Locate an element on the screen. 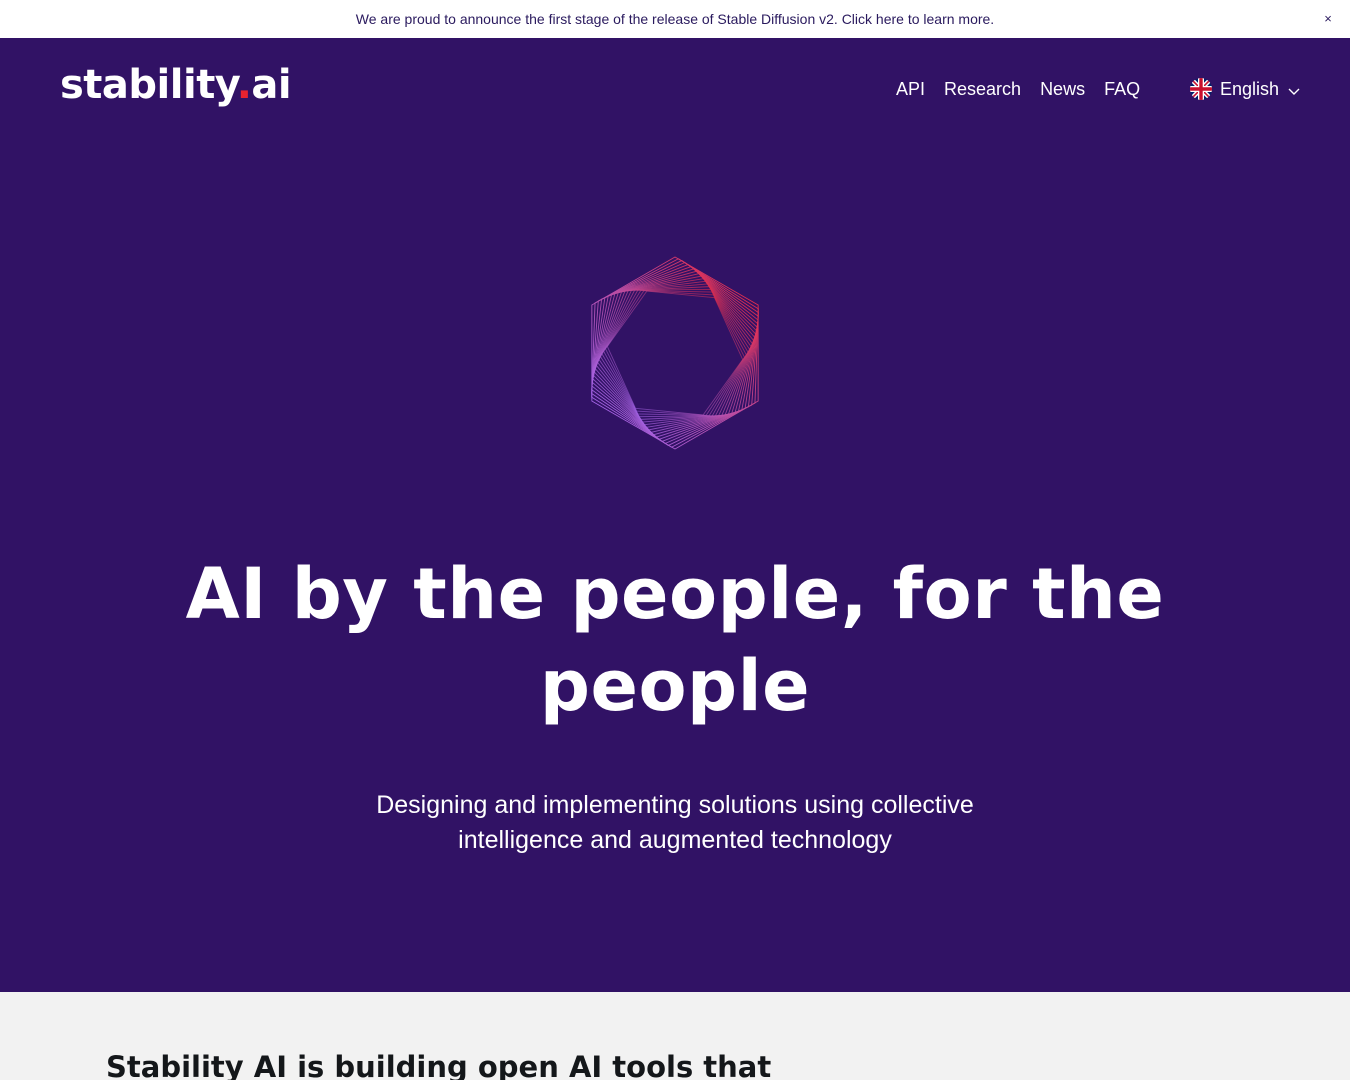 This screenshot has width=1350, height=1080. nav-item-research: Research is located at coordinates (982, 89).